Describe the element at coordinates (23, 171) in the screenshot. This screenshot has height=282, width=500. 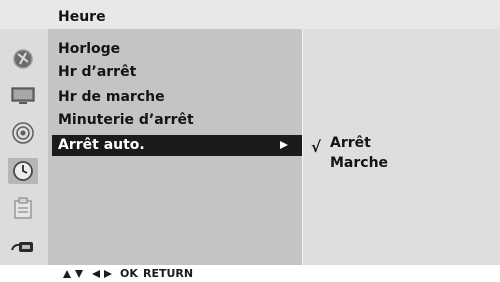
I see `clock-icon` at that location.